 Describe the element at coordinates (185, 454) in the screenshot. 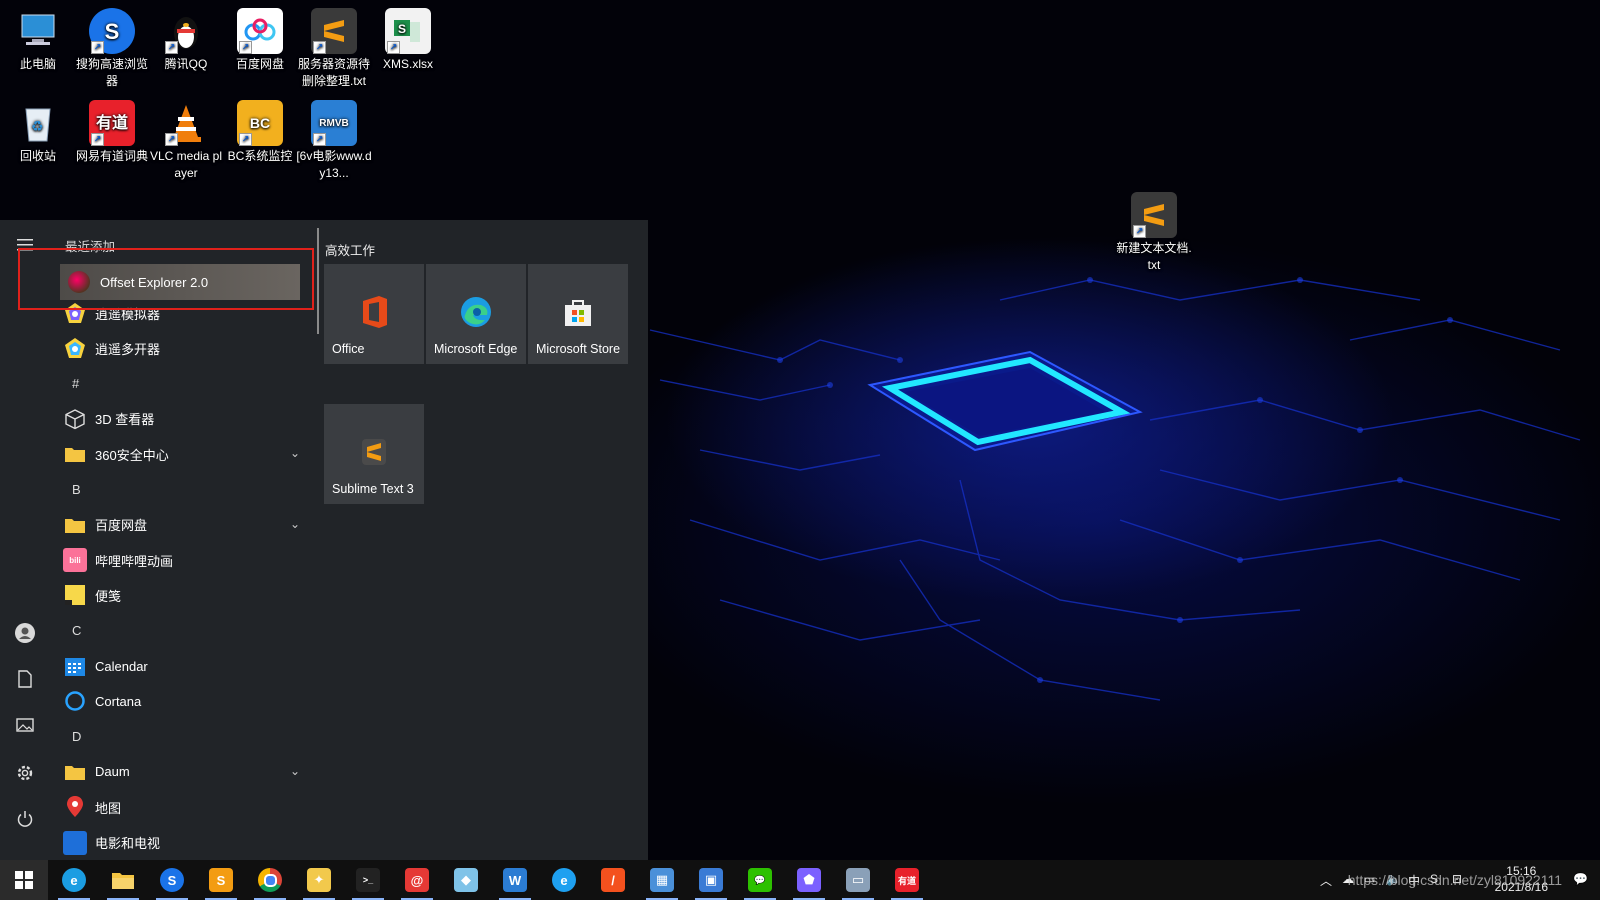

I see `app-list-item: 360安全中心 ⌄` at that location.